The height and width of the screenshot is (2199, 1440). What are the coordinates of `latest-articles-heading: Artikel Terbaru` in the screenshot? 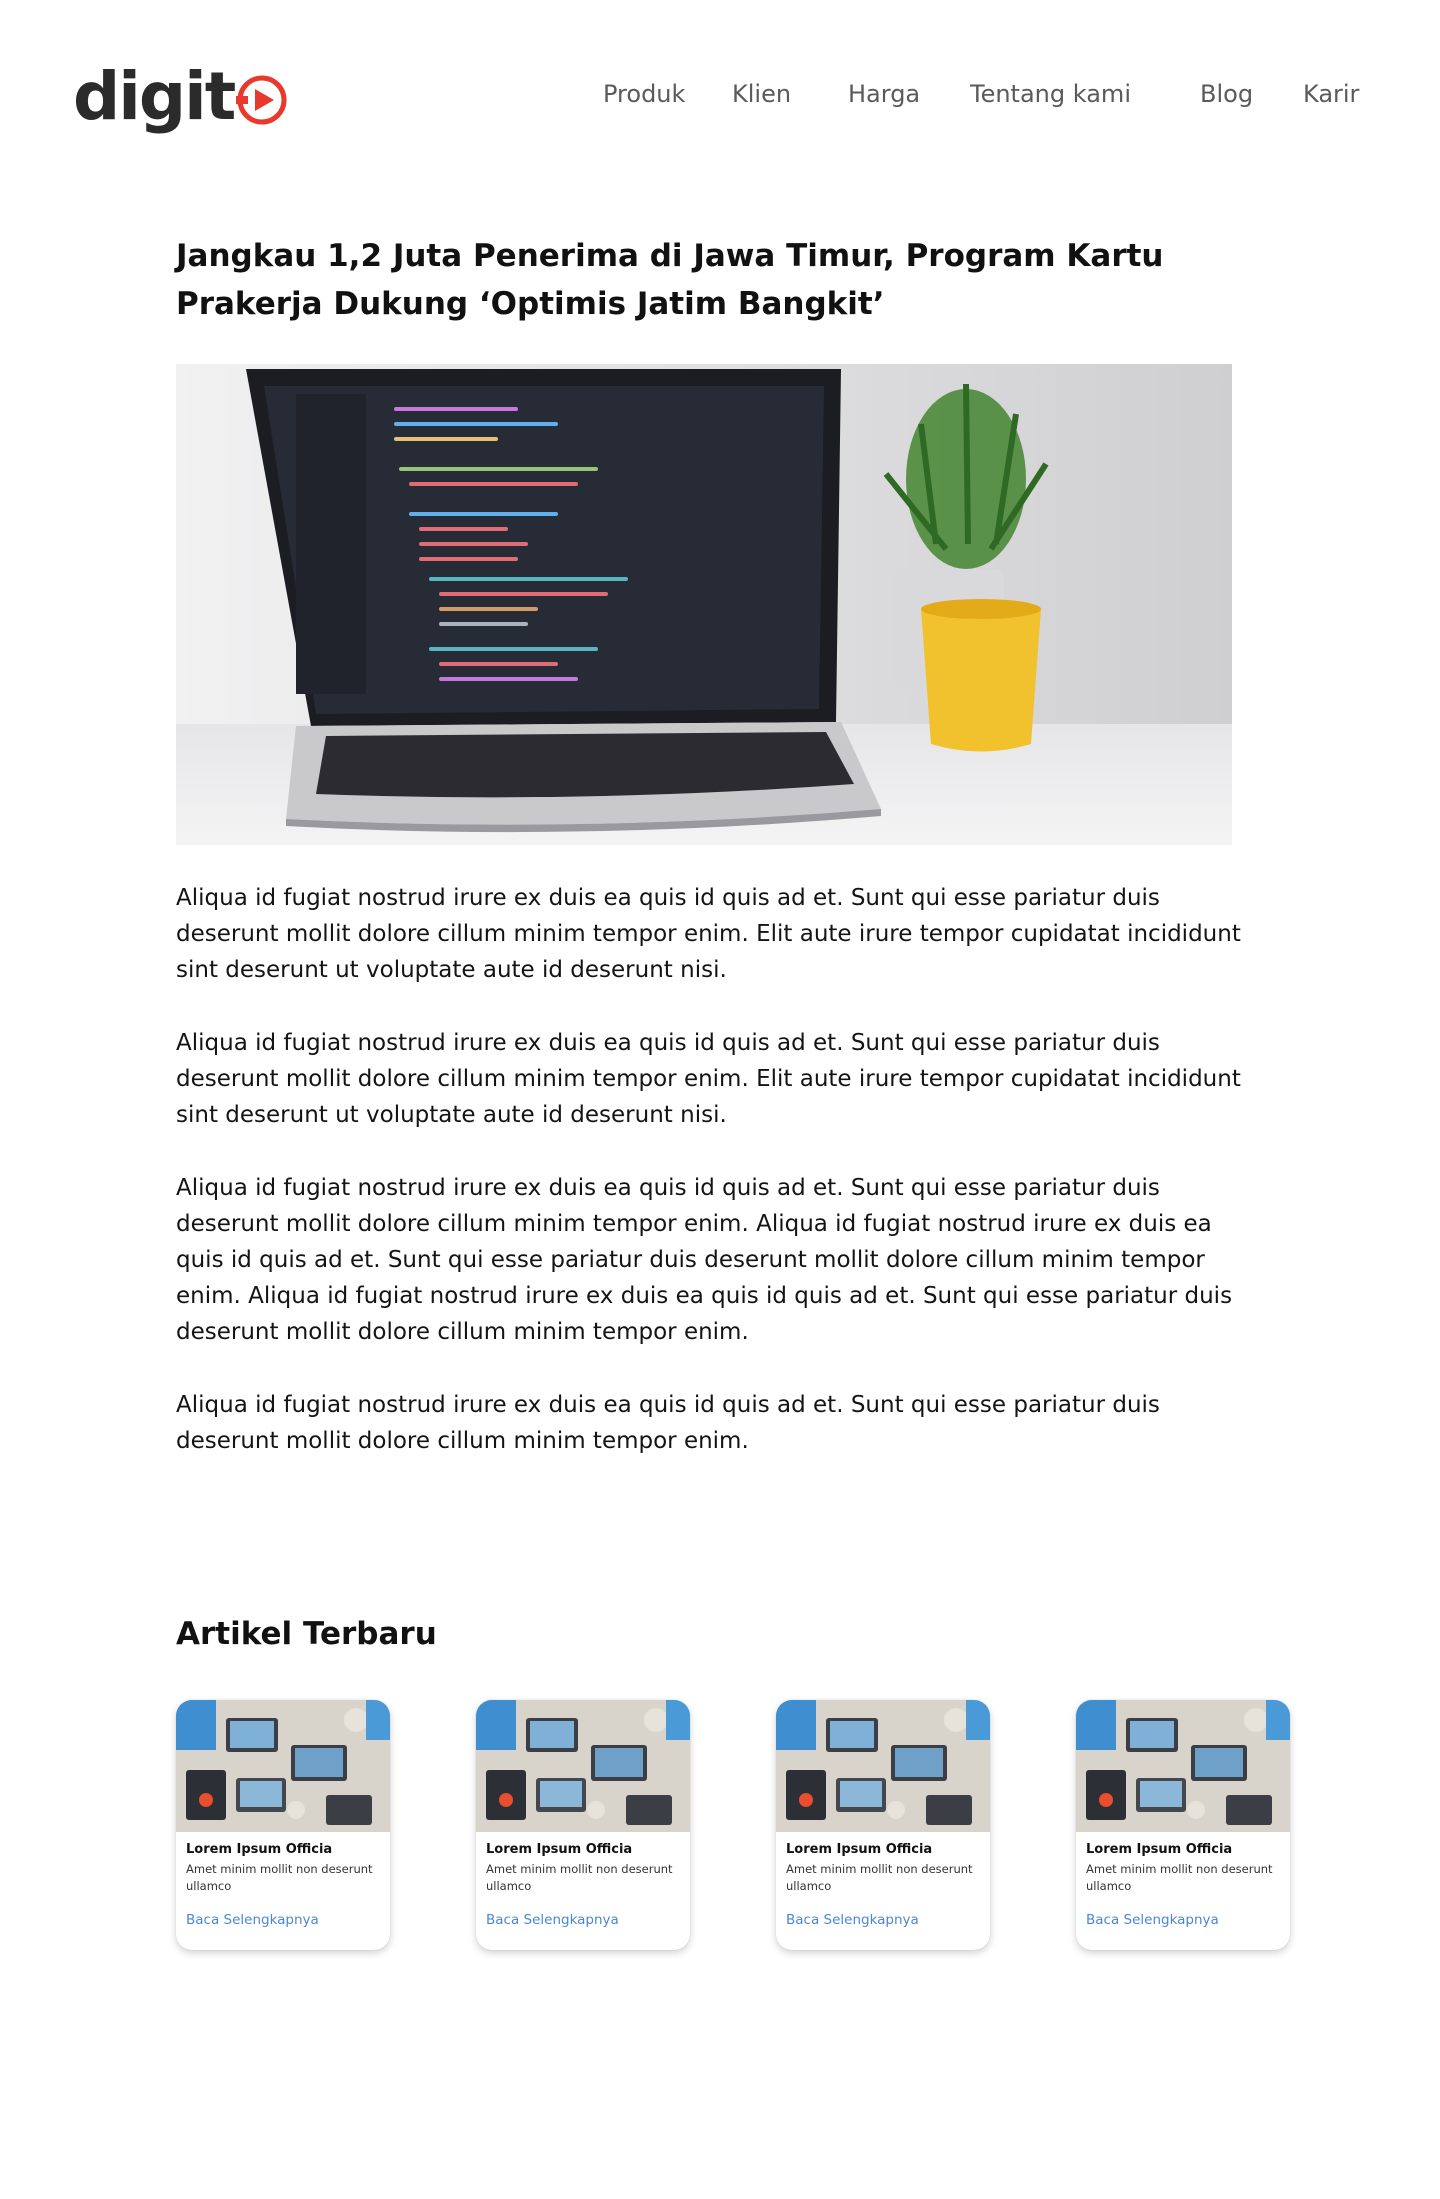 It's located at (306, 1634).